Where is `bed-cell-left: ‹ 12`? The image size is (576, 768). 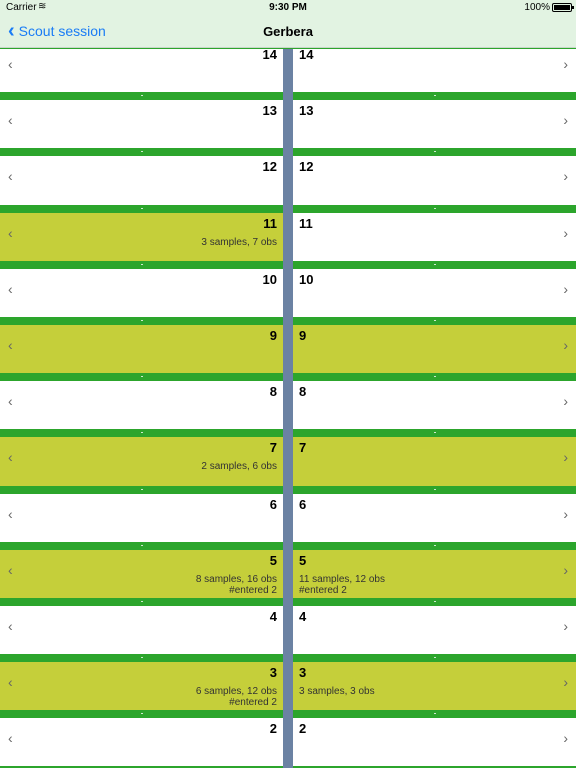
bed-cell-left: ‹ 12 is located at coordinates (141, 180).